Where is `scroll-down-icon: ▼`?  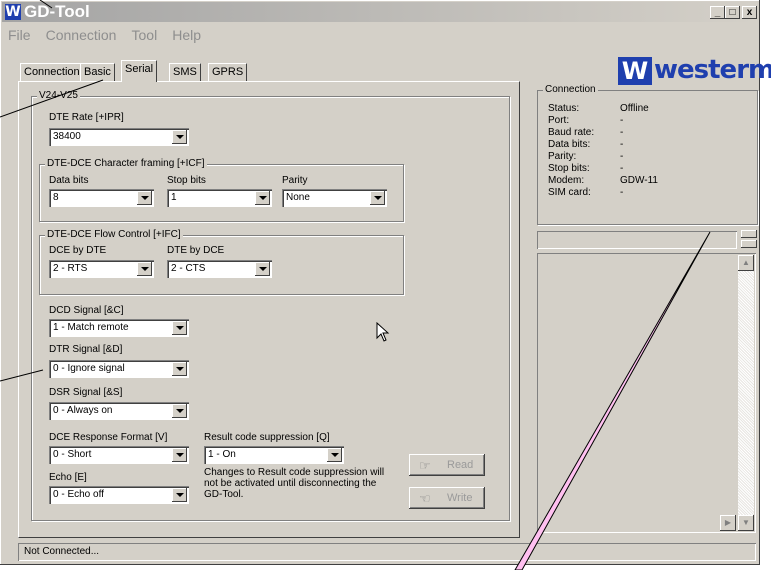 scroll-down-icon: ▼ is located at coordinates (746, 523).